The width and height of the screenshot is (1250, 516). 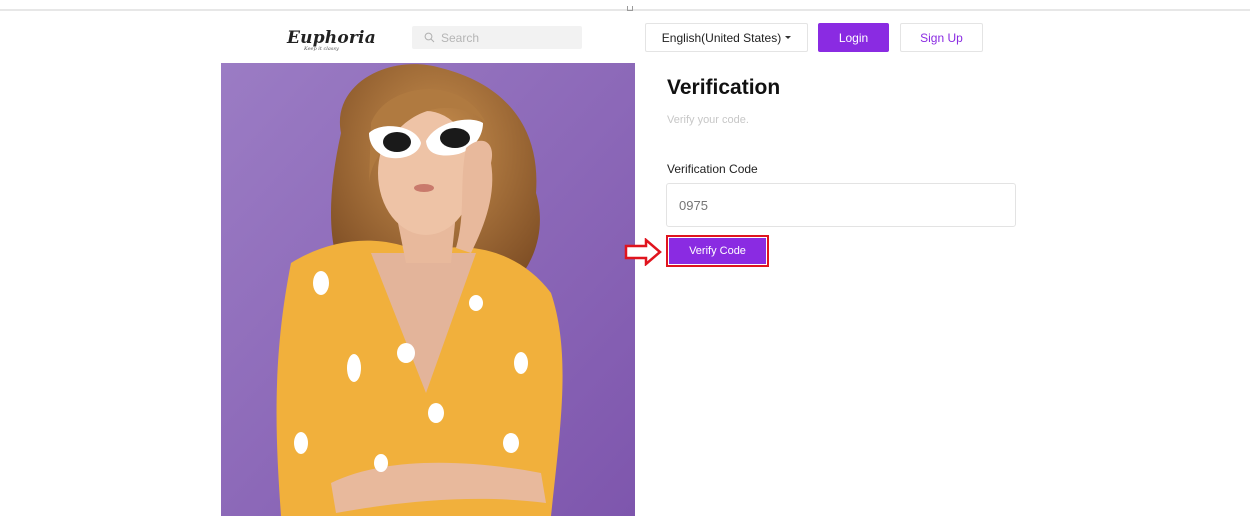 I want to click on login-button: Login, so click(x=853, y=37).